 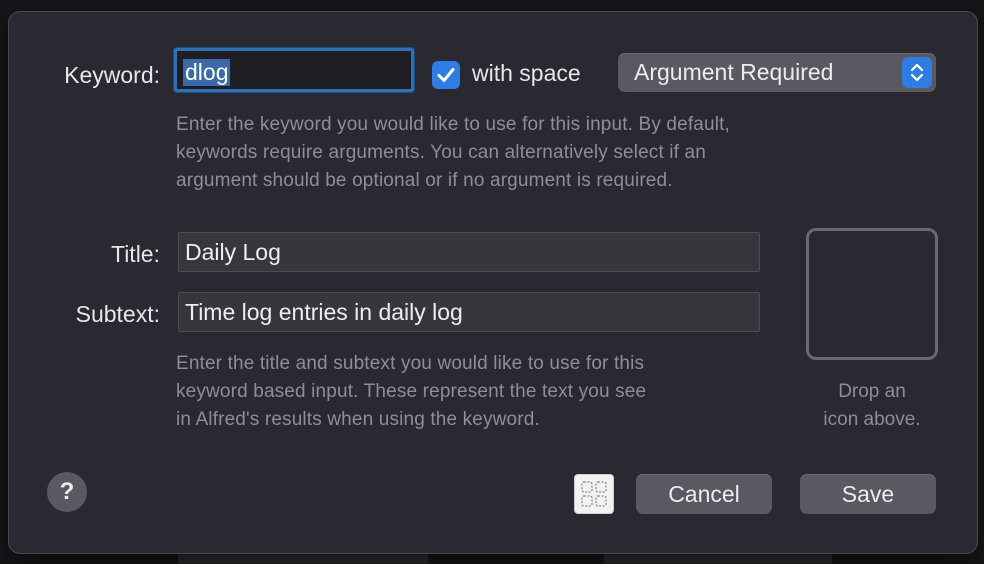 What do you see at coordinates (324, 312) in the screenshot?
I see `subtext-value: Time log entries in daily log` at bounding box center [324, 312].